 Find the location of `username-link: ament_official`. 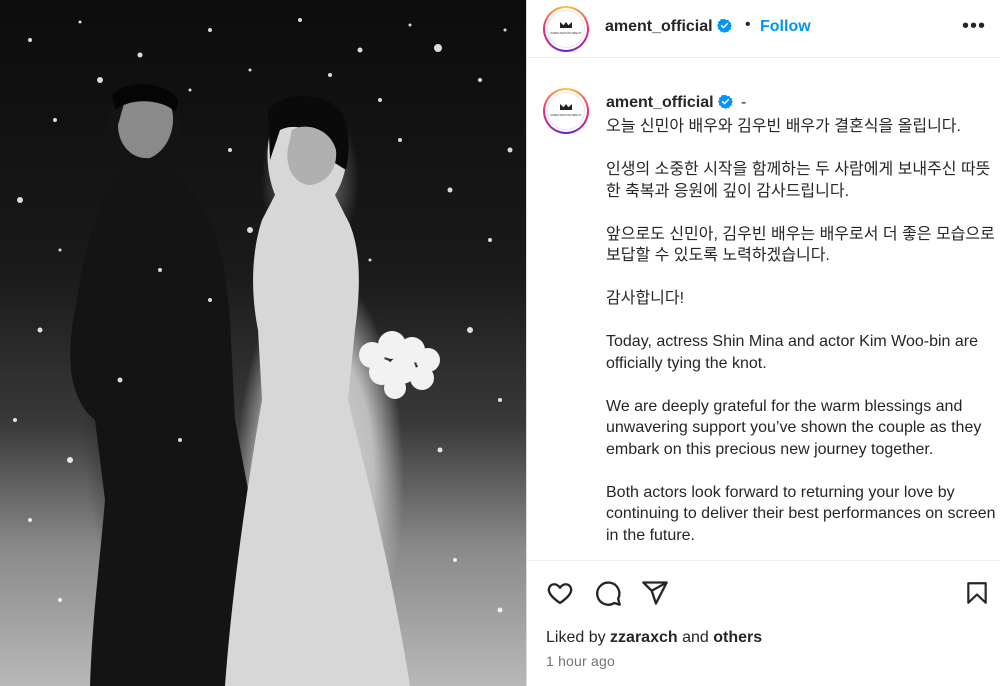

username-link: ament_official is located at coordinates (668, 27).